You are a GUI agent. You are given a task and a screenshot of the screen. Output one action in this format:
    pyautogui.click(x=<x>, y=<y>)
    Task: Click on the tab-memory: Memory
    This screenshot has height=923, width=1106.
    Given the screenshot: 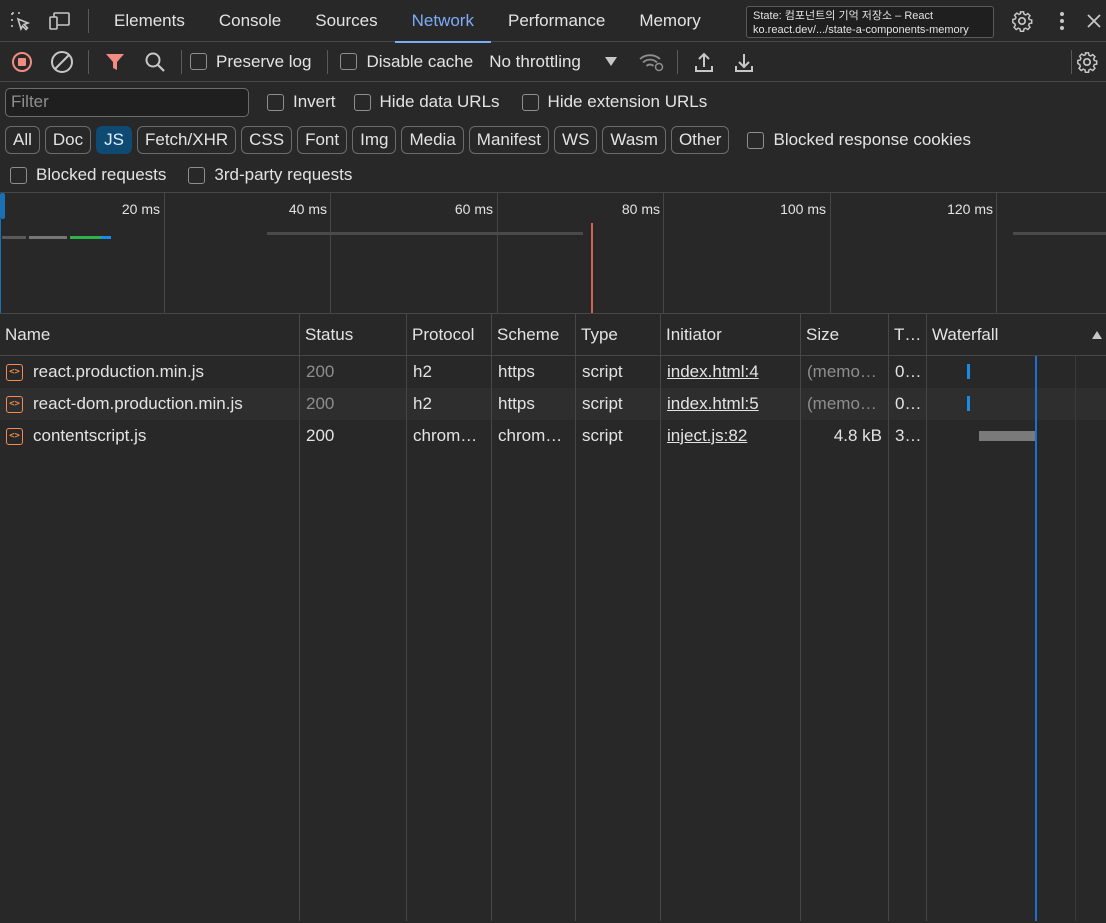 What is the action you would take?
    pyautogui.click(x=669, y=21)
    